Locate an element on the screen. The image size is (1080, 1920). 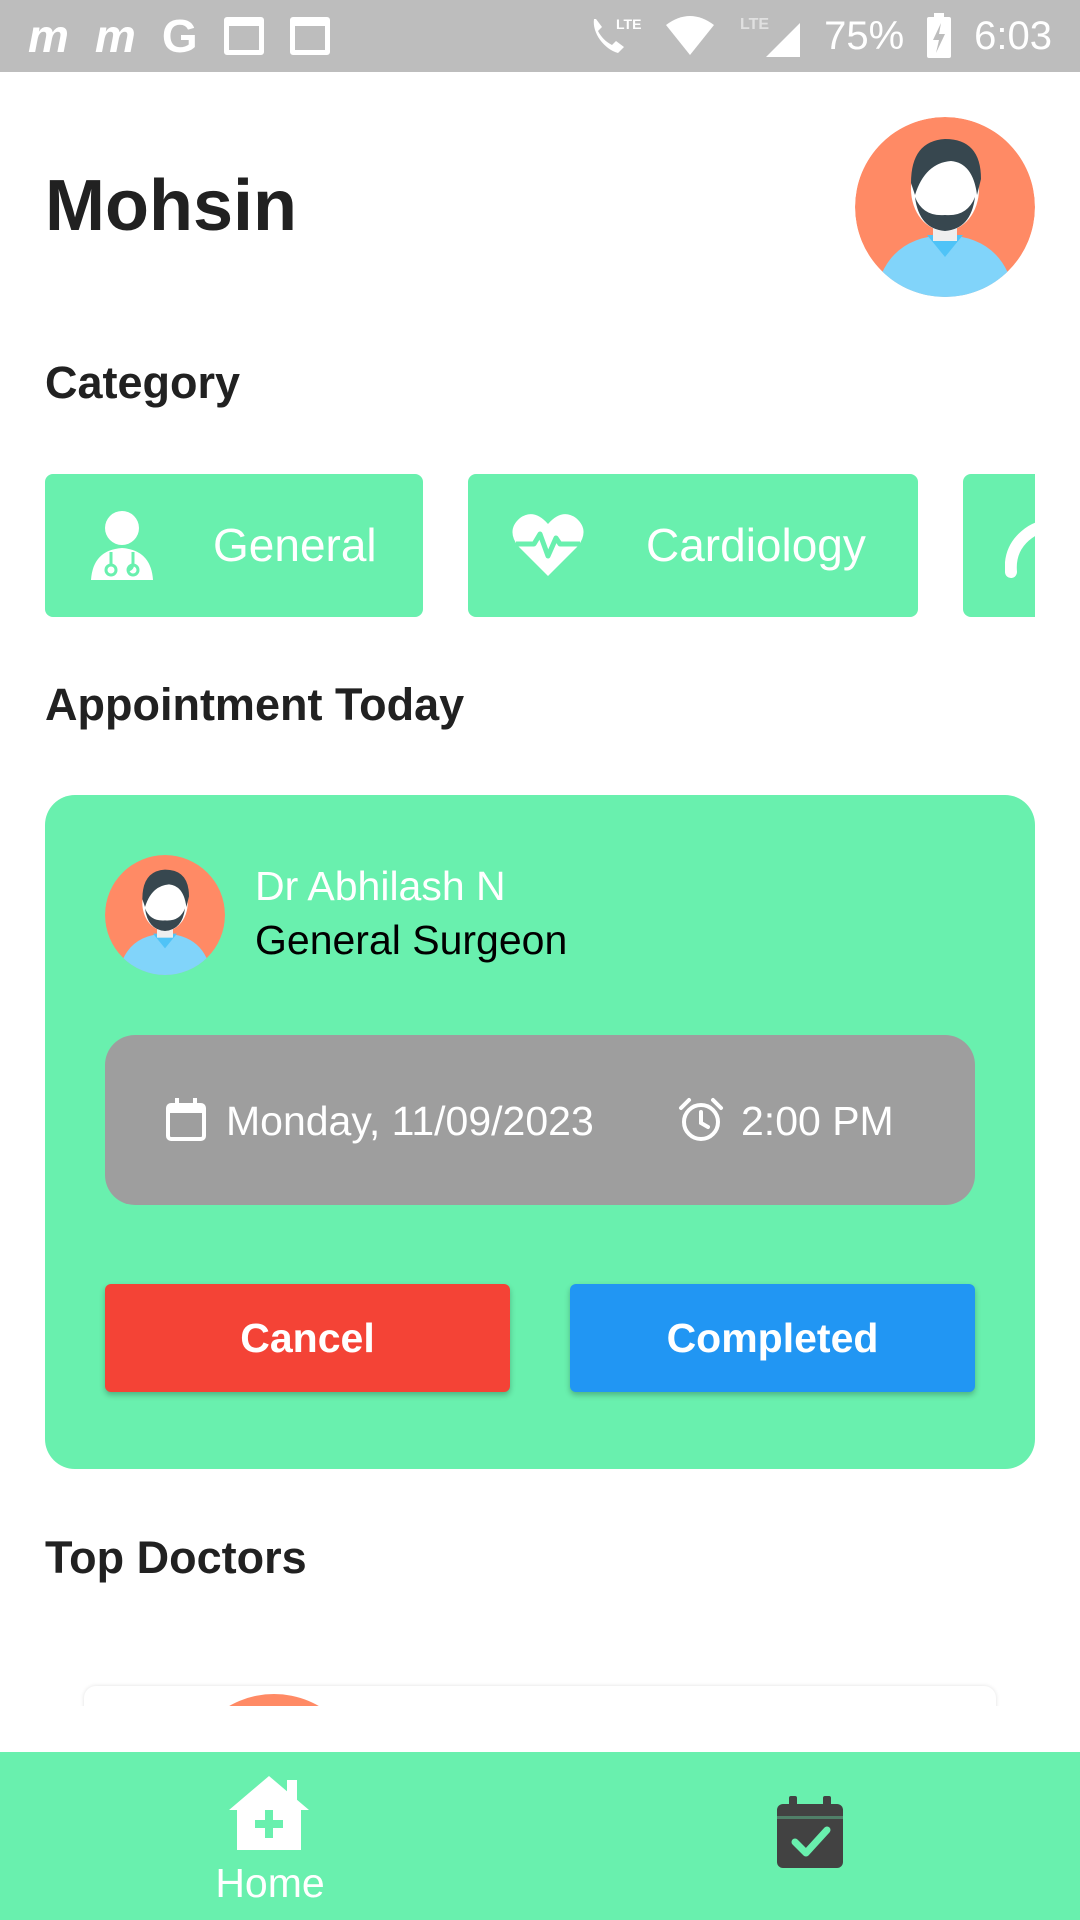
appointment-time: 2:00 PM is located at coordinates (817, 1121).